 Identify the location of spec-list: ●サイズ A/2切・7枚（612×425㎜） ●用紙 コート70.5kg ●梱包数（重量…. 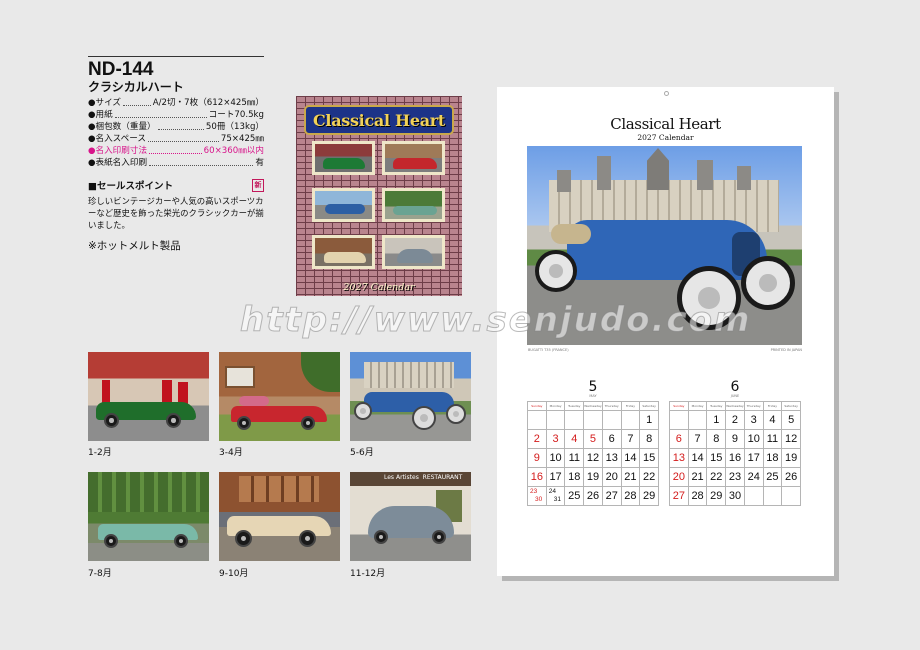
(176, 133).